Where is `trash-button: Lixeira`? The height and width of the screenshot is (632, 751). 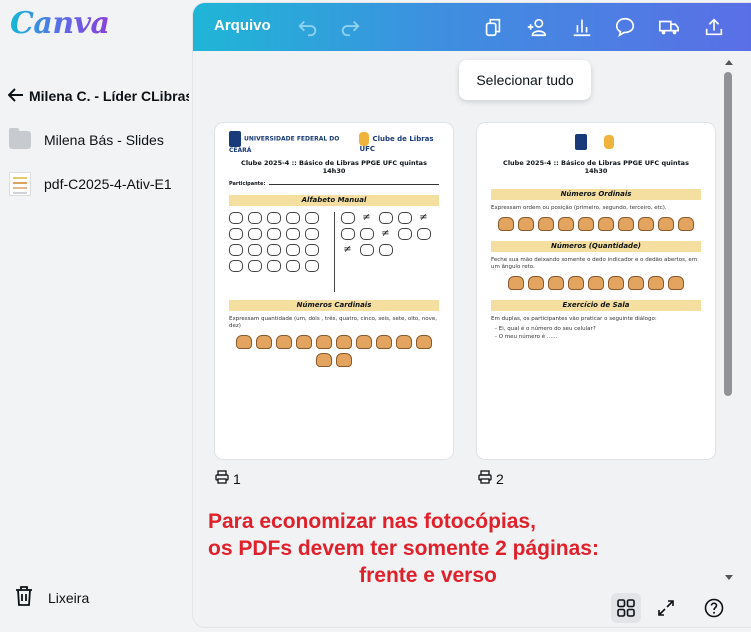 trash-button: Lixeira is located at coordinates (52, 598).